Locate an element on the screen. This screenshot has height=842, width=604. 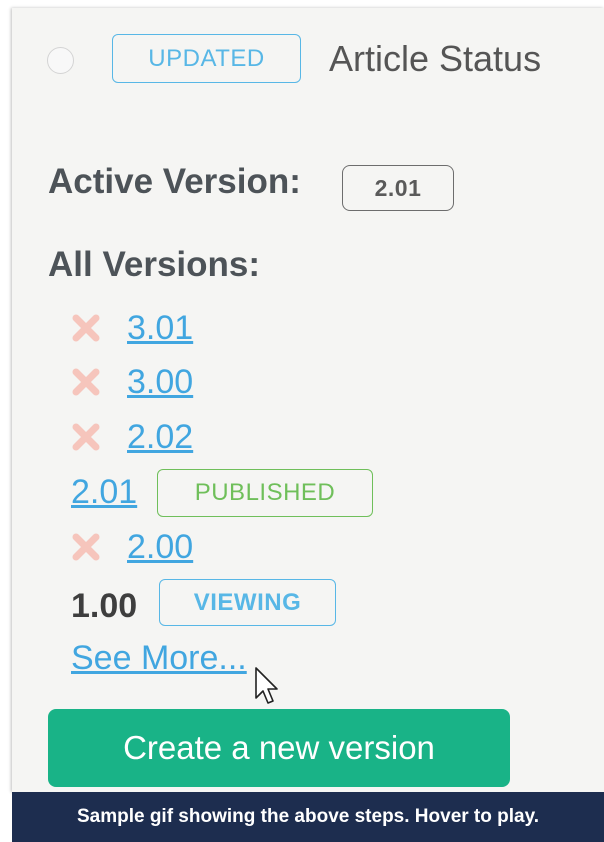
published-status-badge: PUBLISHED is located at coordinates (265, 493).